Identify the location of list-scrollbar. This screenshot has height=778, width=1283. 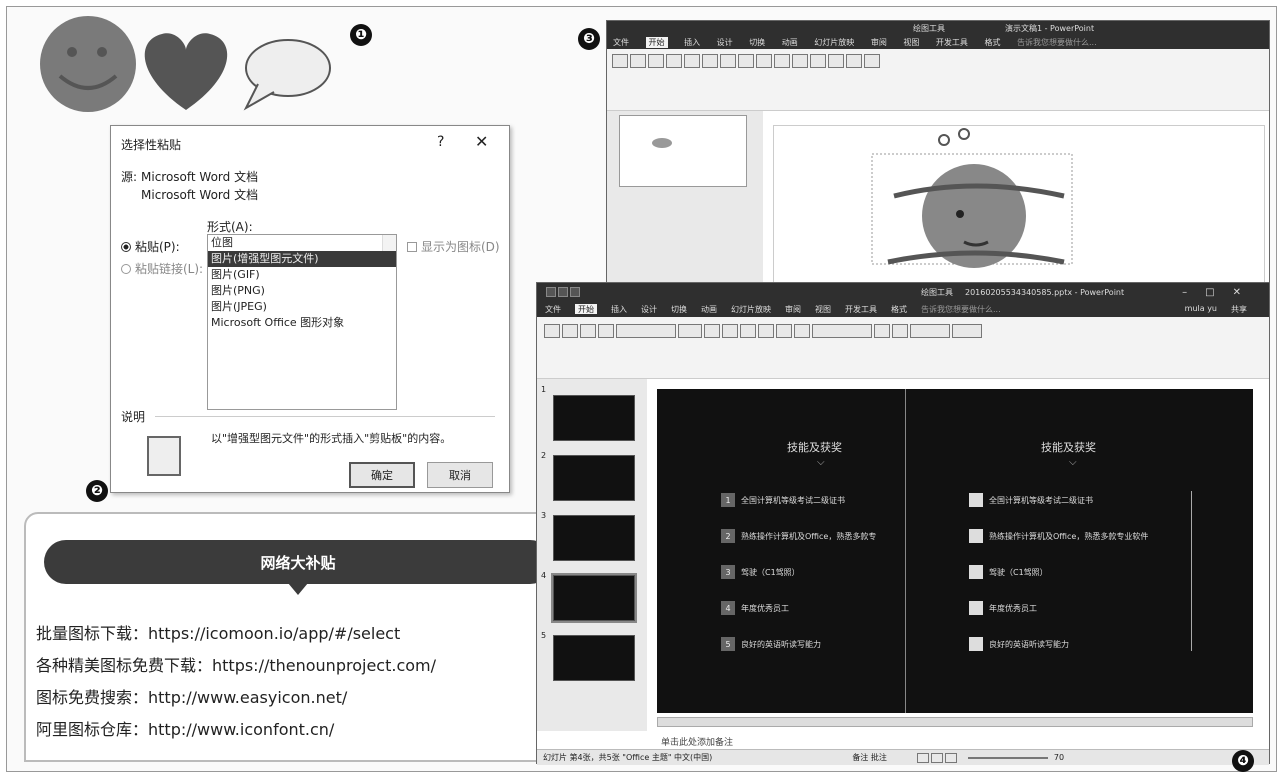
(389, 243).